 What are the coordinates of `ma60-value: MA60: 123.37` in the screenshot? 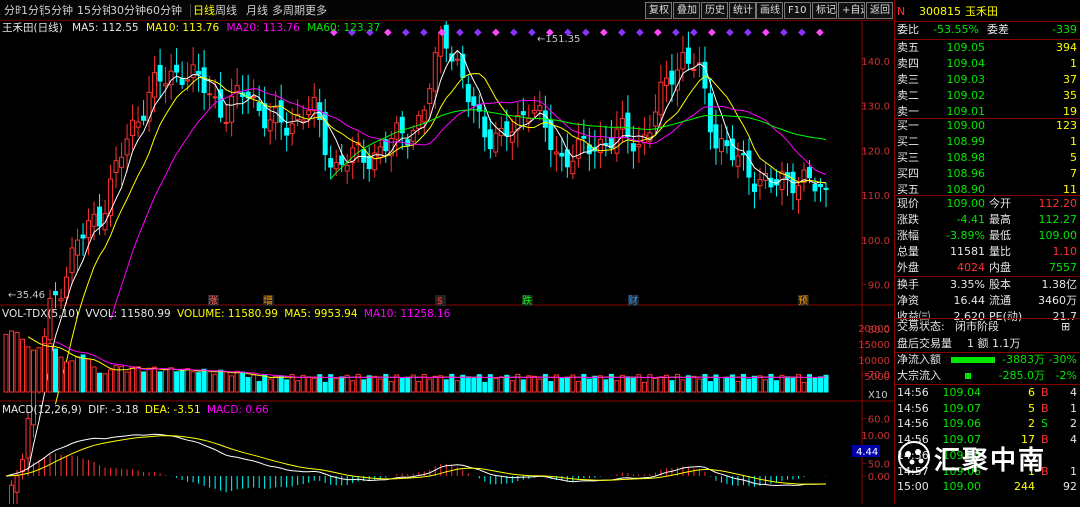 It's located at (344, 28).